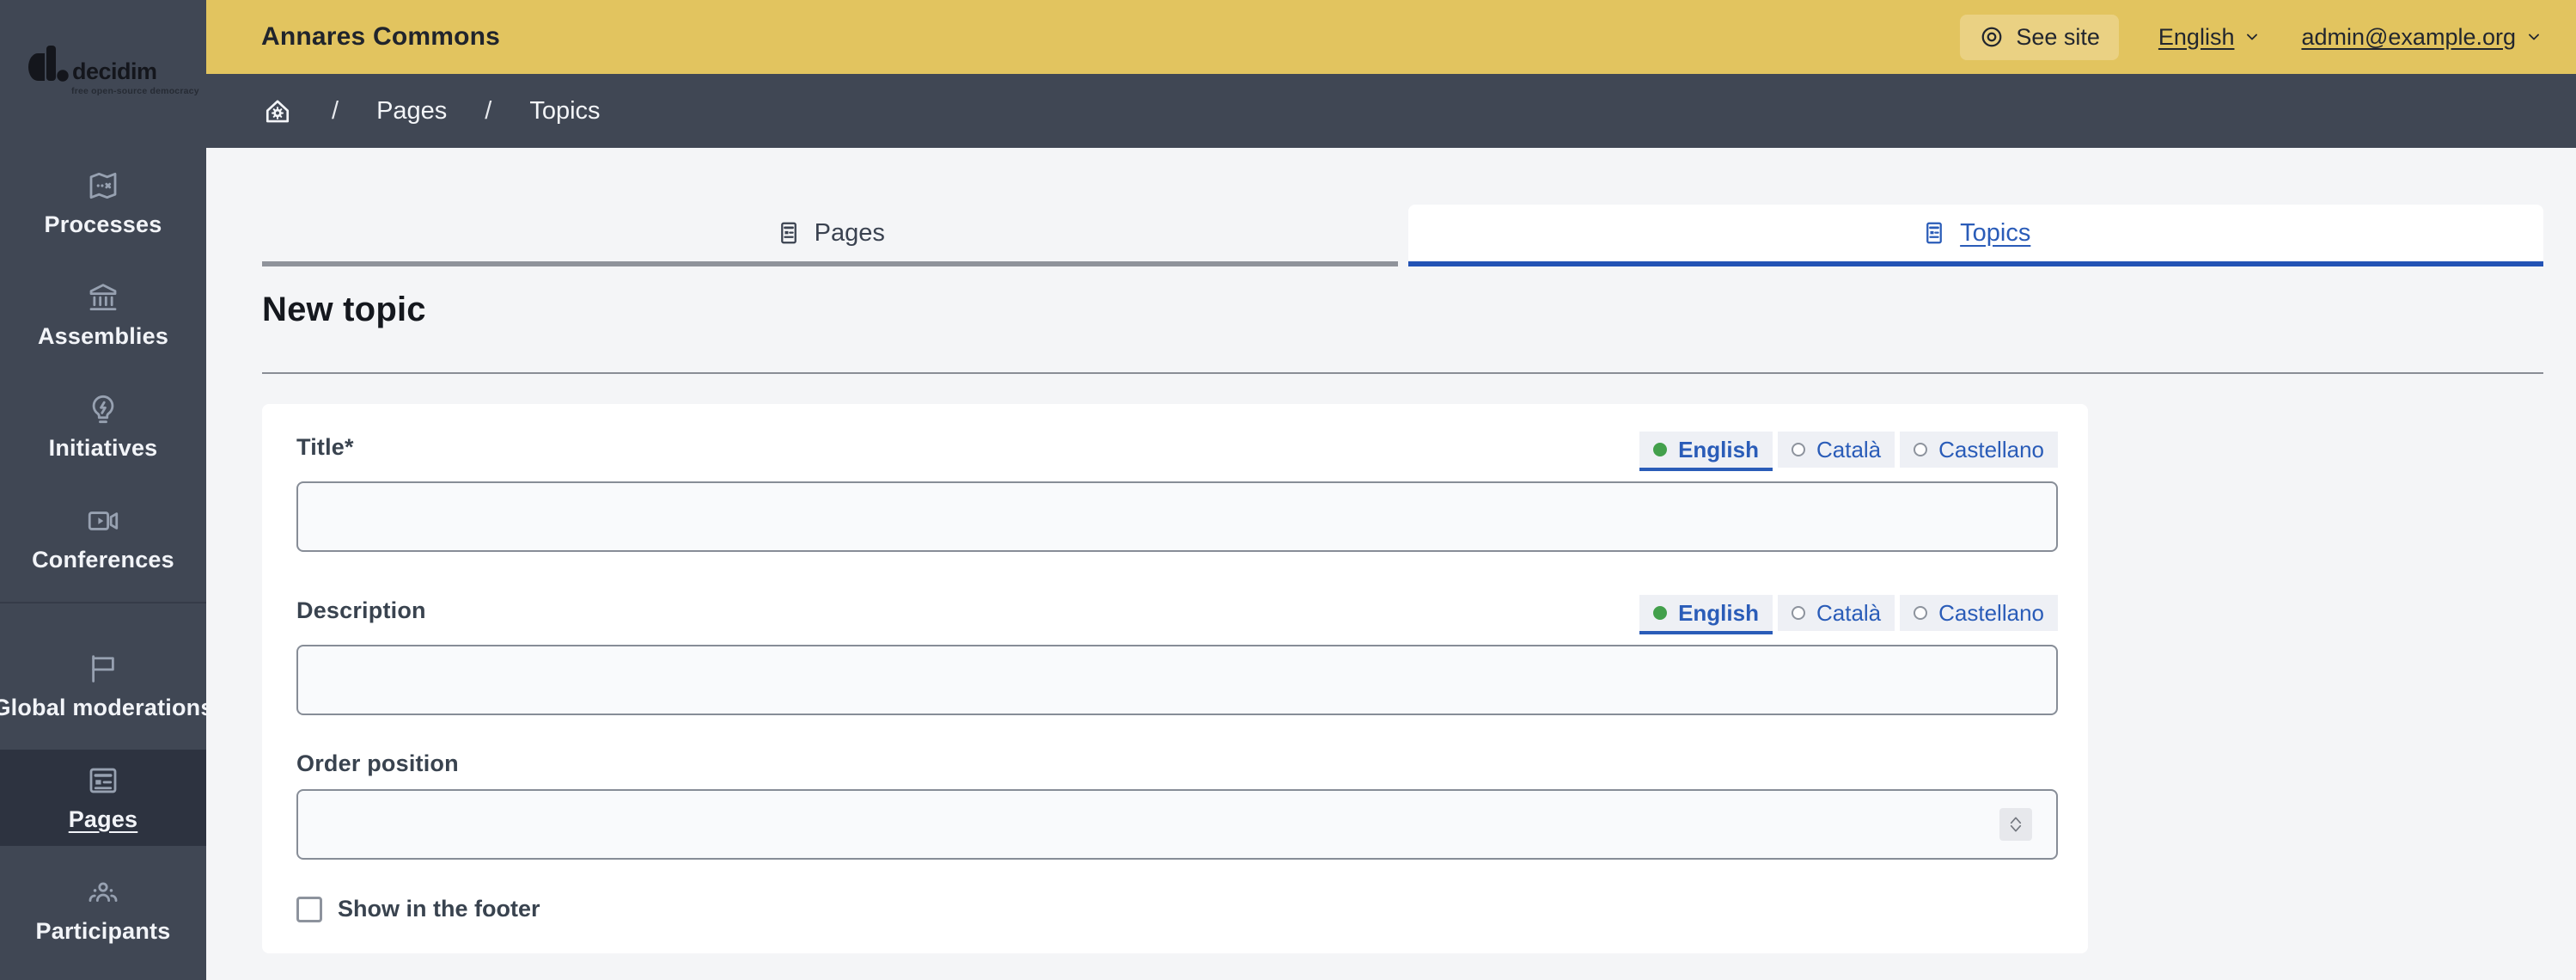 This screenshot has width=2576, height=980. What do you see at coordinates (103, 798) in the screenshot?
I see `sidebar-item-pages: Pages` at bounding box center [103, 798].